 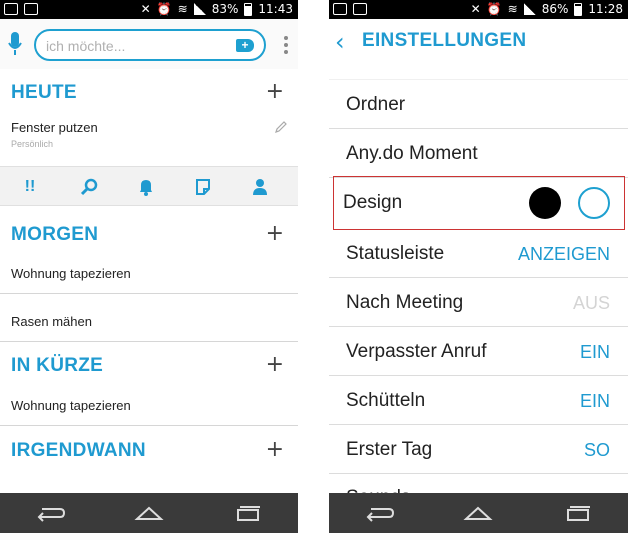 What do you see at coordinates (597, 450) in the screenshot?
I see `setting-value: SO` at bounding box center [597, 450].